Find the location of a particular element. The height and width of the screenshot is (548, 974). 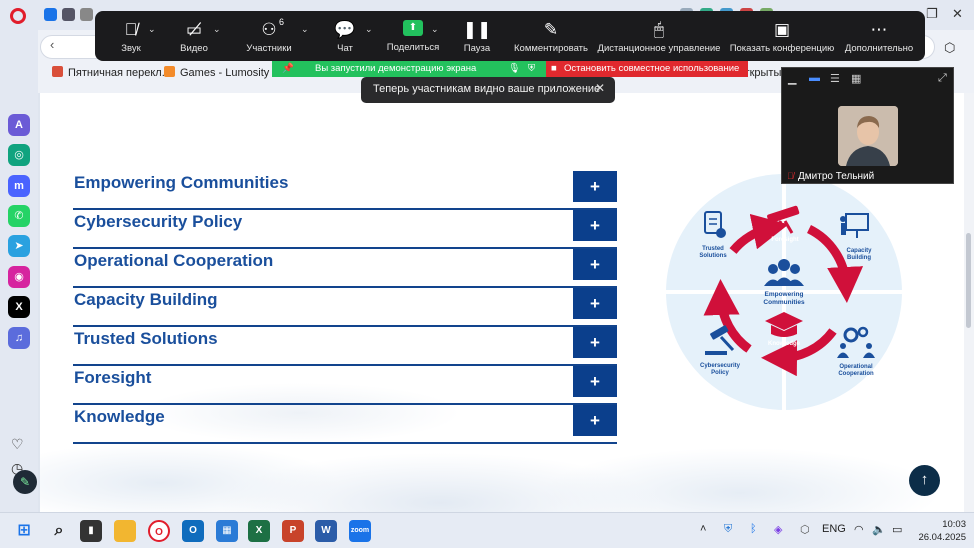

accordion-item-cybersecurity-policy: Cybersecurity Policy + is located at coordinates (345, 229).